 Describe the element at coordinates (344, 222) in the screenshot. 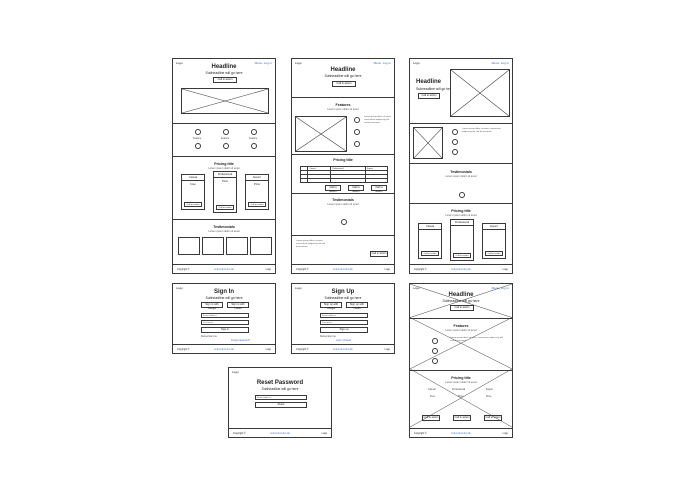

I see `avatar` at that location.